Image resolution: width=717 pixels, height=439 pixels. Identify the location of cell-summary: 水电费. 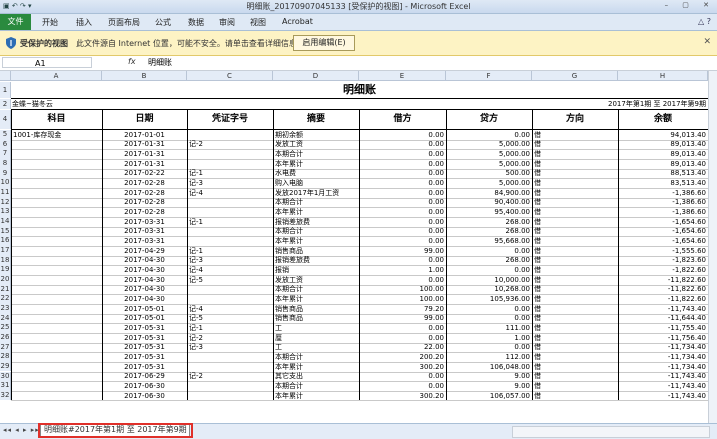
(285, 173).